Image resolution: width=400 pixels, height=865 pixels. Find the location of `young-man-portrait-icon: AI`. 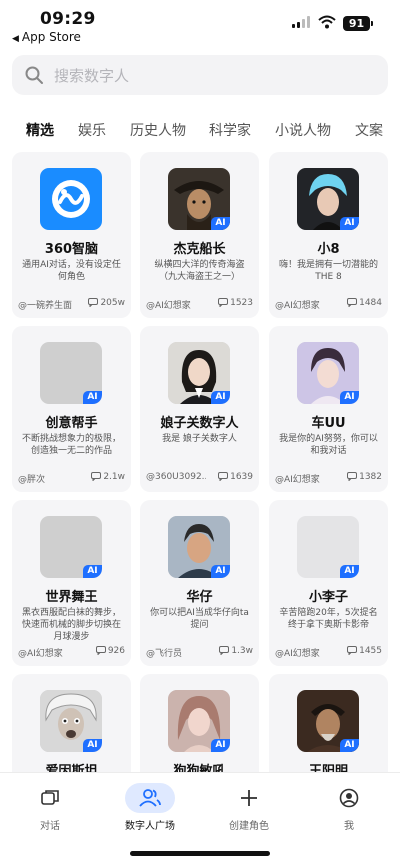

young-man-portrait-icon: AI is located at coordinates (328, 373).